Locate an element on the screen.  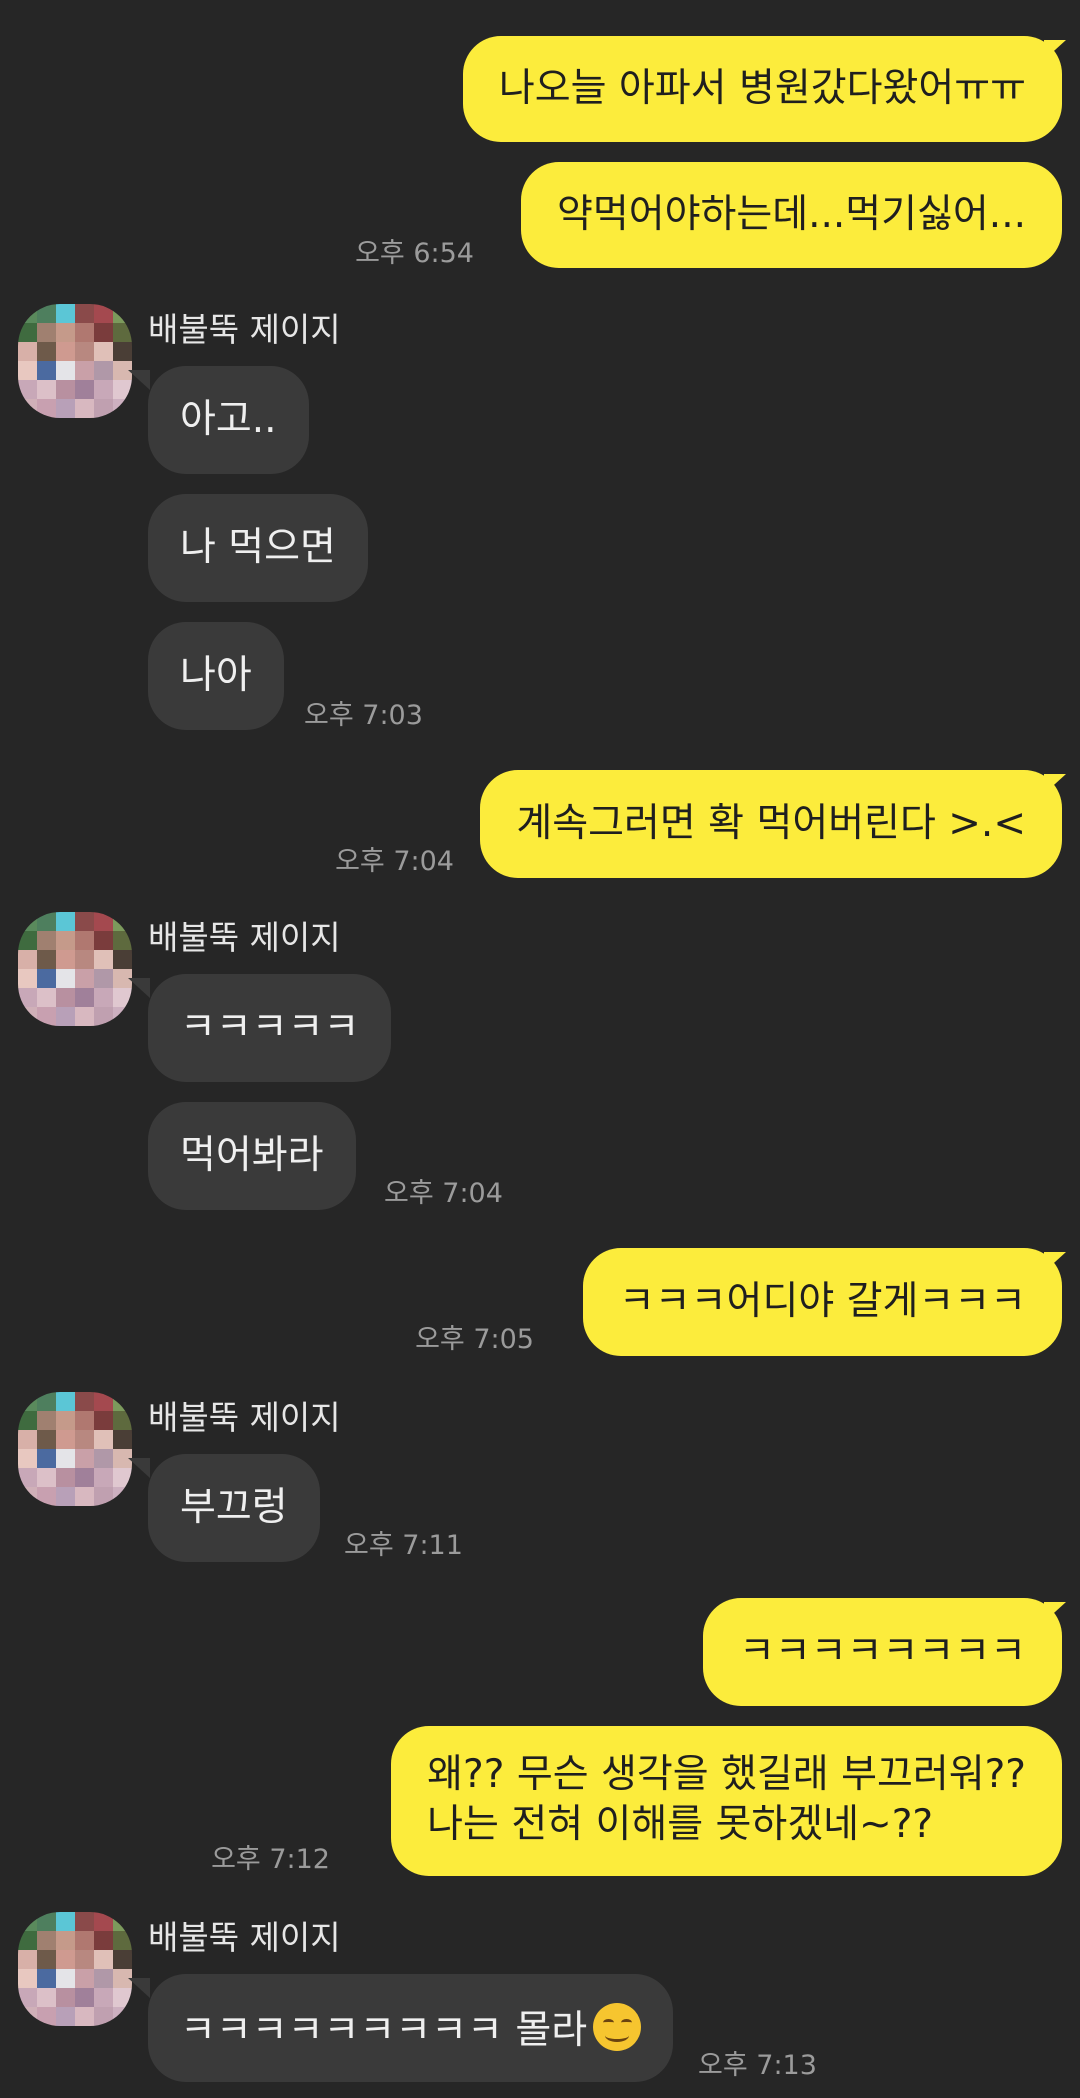
message-text: 나 먹으면 is located at coordinates (258, 547).